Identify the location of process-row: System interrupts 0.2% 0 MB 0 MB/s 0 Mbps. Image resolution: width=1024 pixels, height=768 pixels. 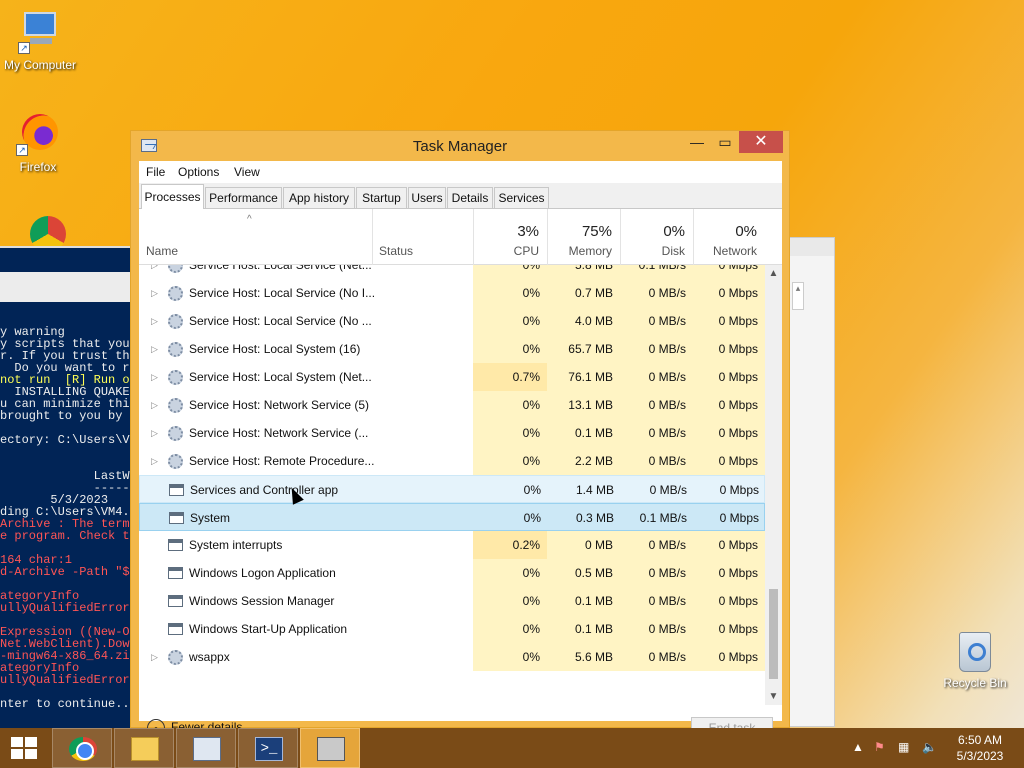
(452, 545).